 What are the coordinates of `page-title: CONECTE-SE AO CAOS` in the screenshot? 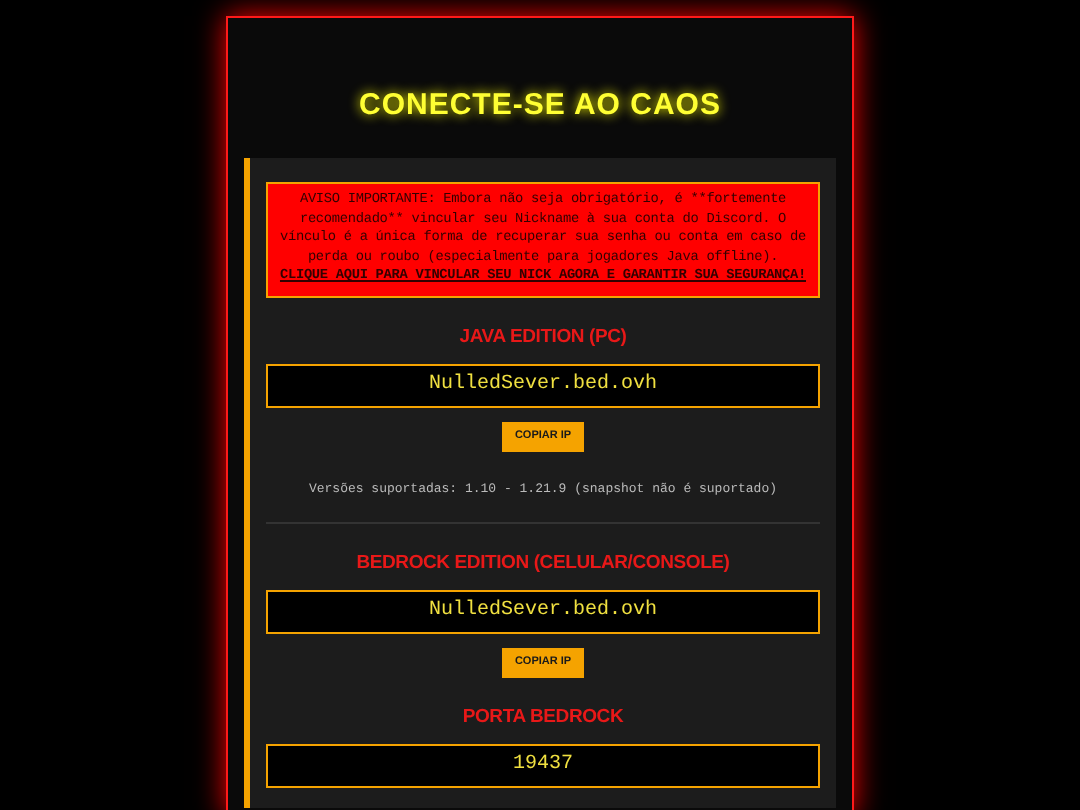 It's located at (540, 106).